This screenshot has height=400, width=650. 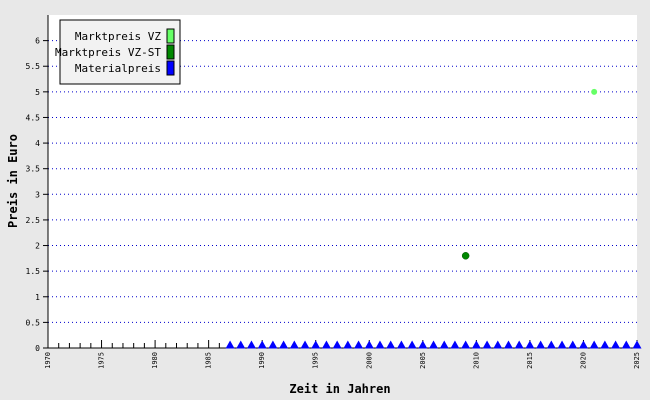 What do you see at coordinates (316, 360) in the screenshot?
I see `x-tick-label: 1995` at bounding box center [316, 360].